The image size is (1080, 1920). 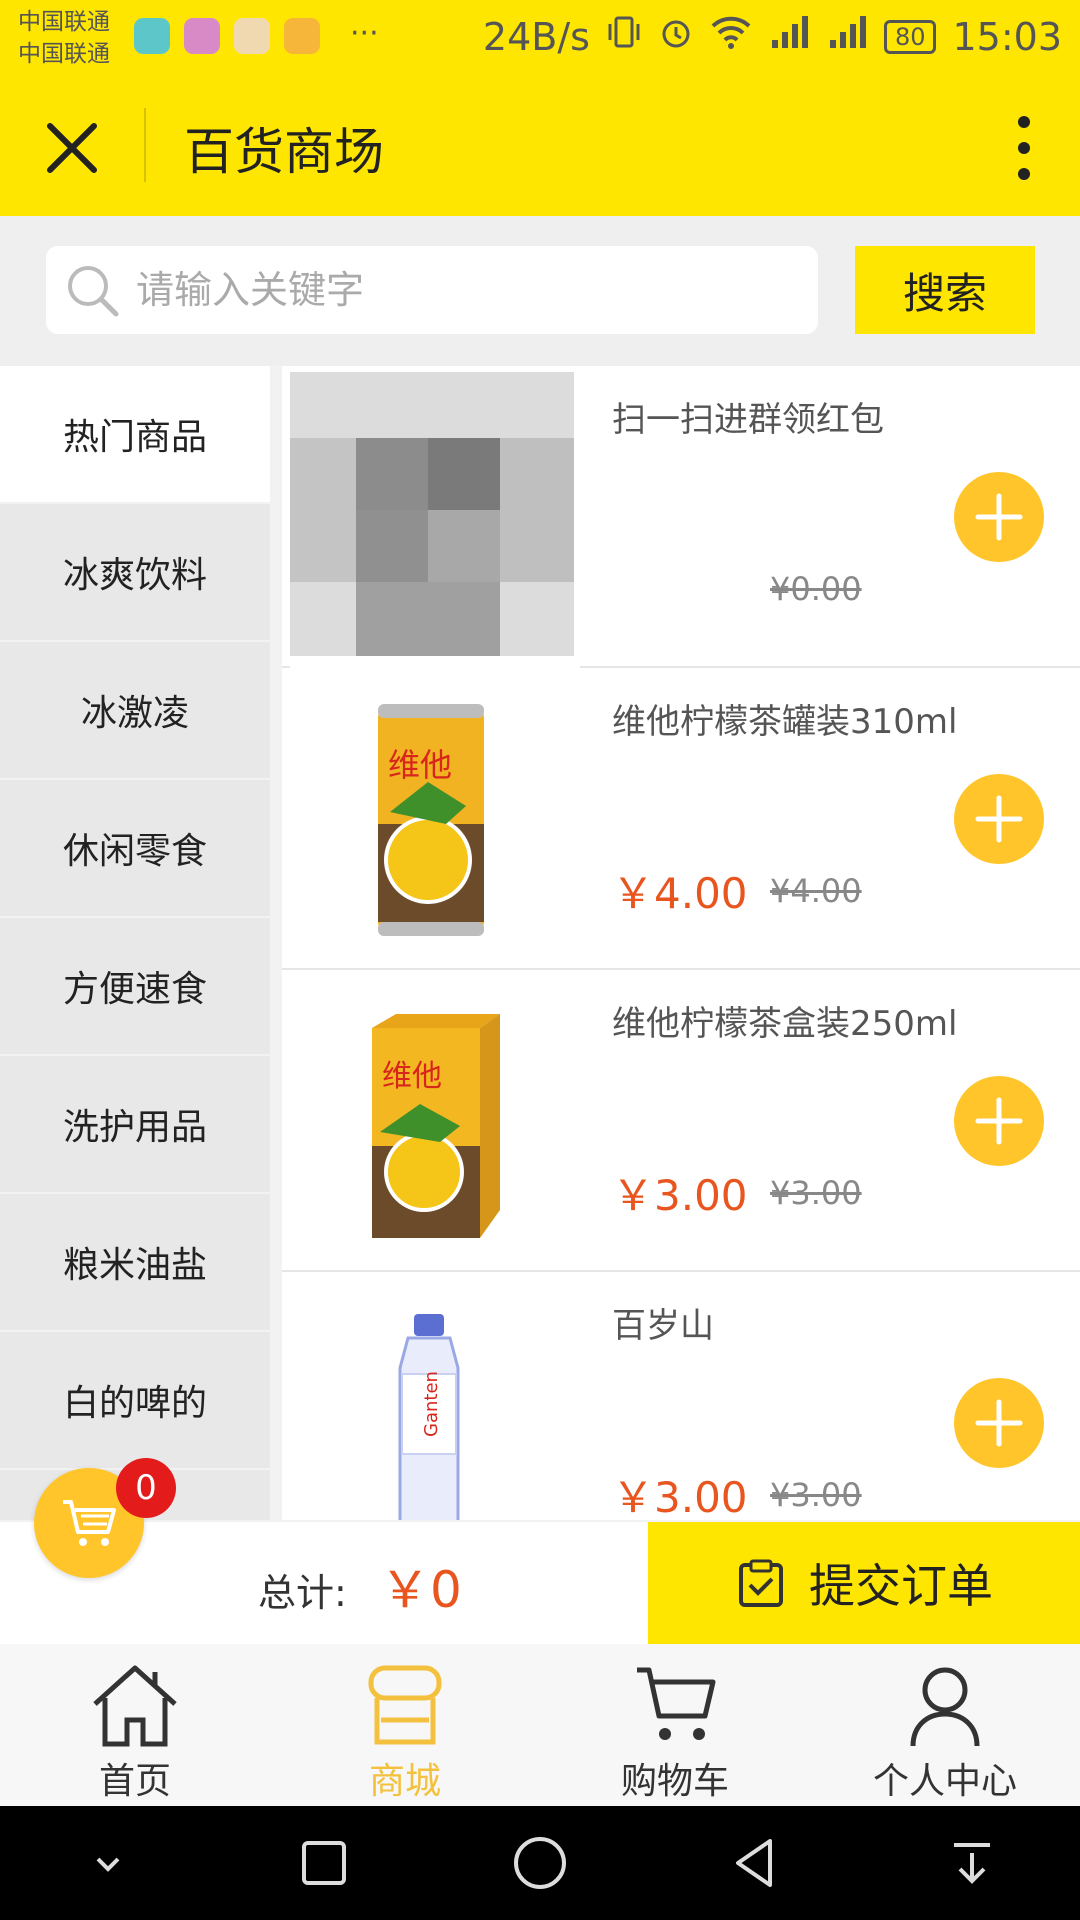 I want to click on carrier-1: 中国联通, so click(x=64, y=22).